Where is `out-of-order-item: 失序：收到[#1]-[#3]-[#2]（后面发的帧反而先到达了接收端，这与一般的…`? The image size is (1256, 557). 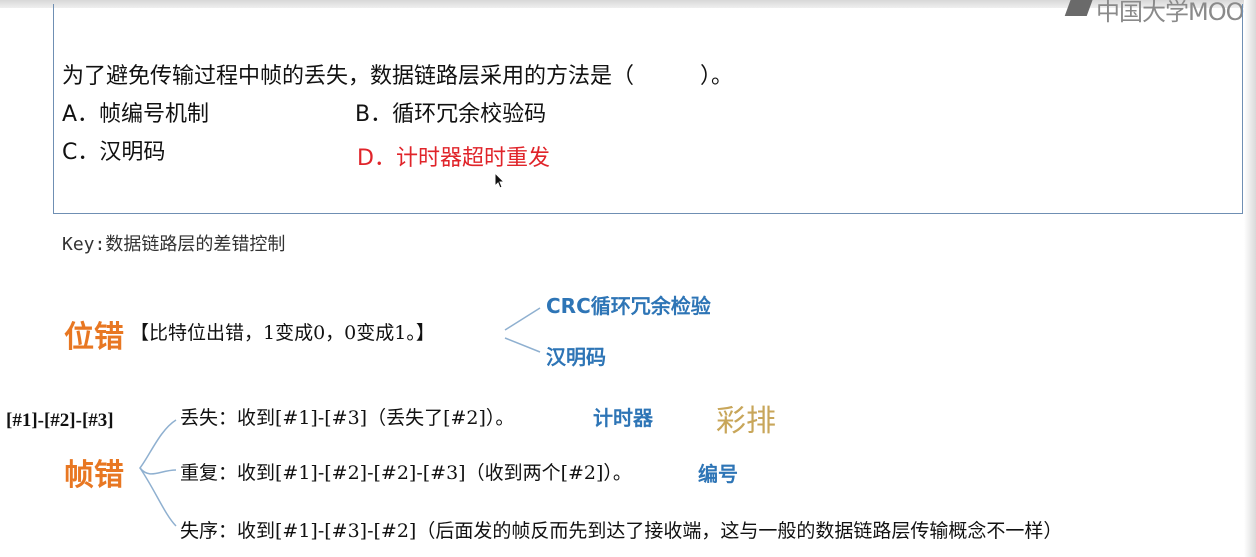 out-of-order-item: 失序：收到[#1]-[#3]-[#2]（后面发的帧反而先到达了接收端，这与一般的… is located at coordinates (621, 531).